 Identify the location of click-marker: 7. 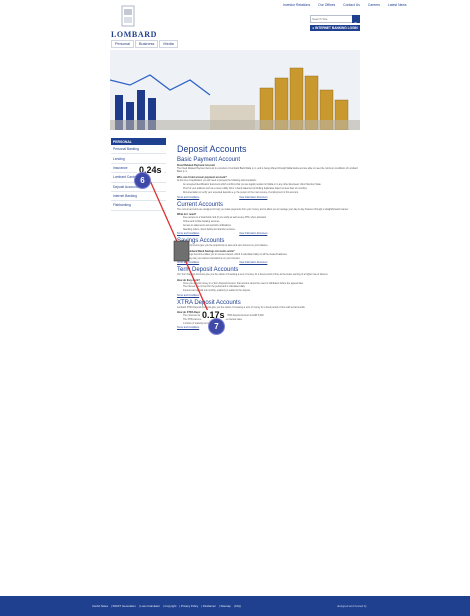
(216, 326).